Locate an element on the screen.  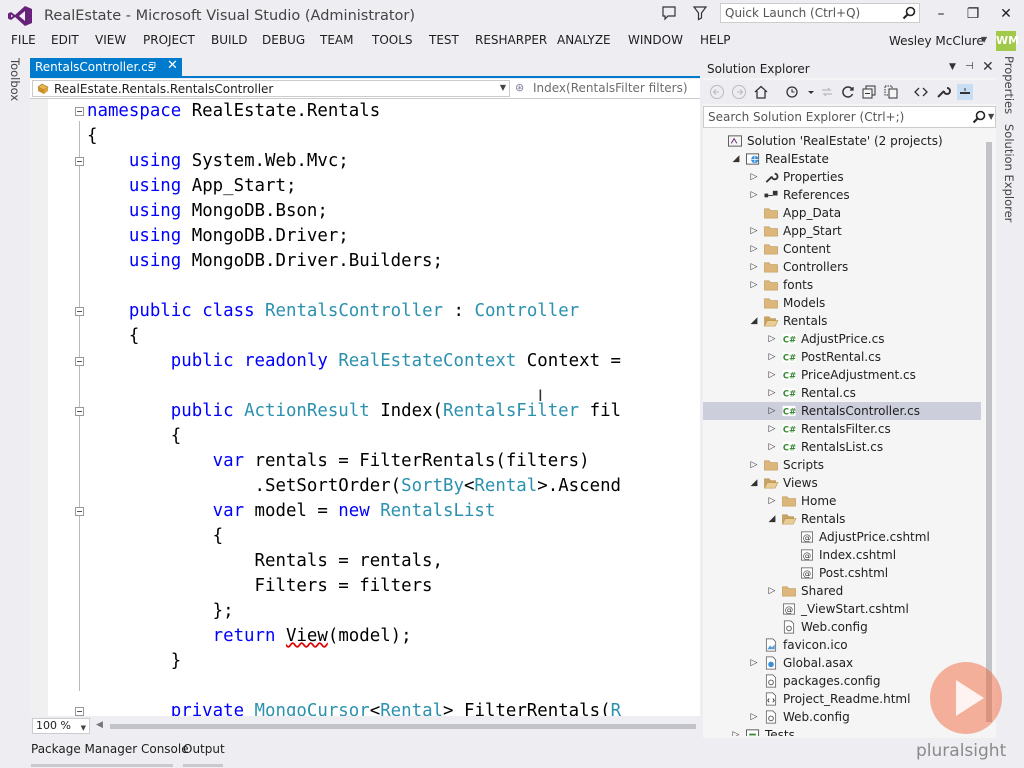
toolbox-tab: Toolbox is located at coordinates (15, 79).